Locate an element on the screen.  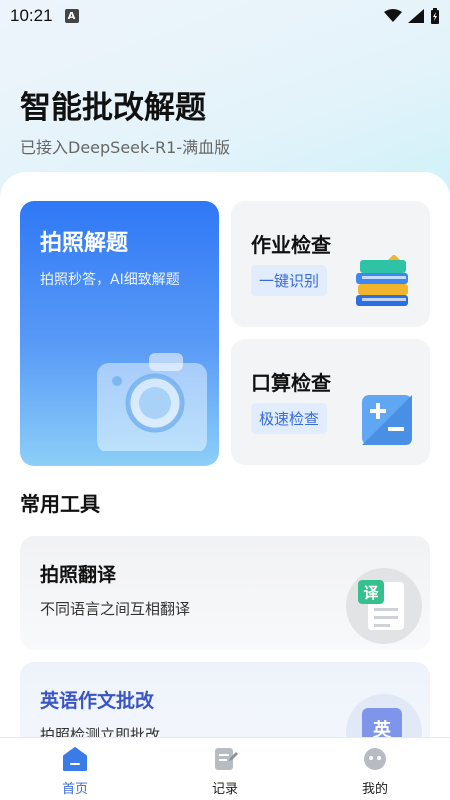
homework-check-tag: 一键识别 is located at coordinates (289, 280).